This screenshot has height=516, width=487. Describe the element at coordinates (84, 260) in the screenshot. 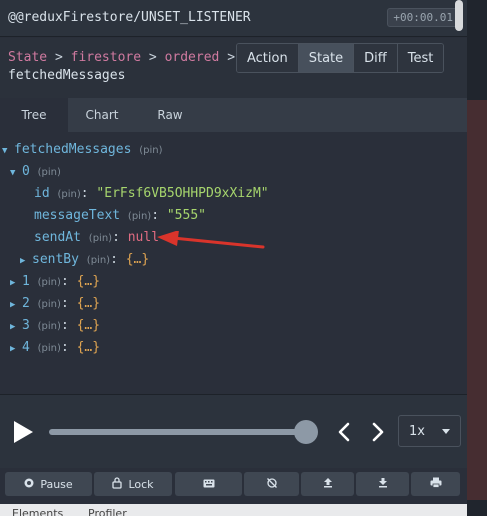

I see `tree-node-sentBy: ▶ sentBy (pin): {…}` at that location.